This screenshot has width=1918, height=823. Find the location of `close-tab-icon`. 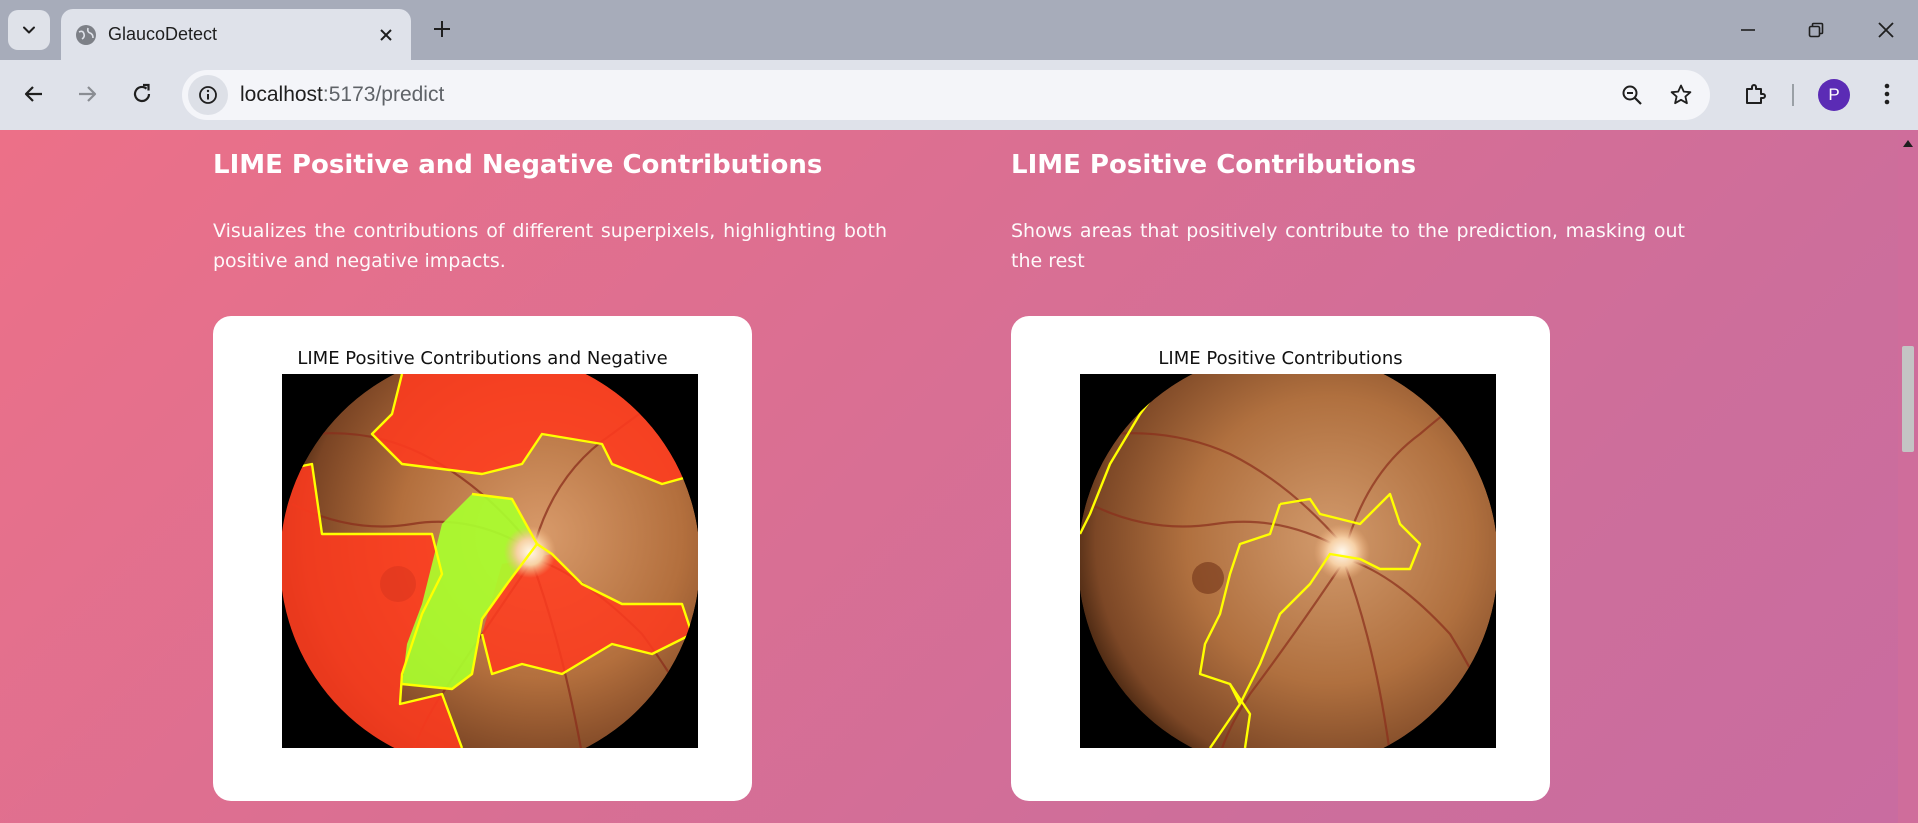

close-tab-icon is located at coordinates (386, 35).